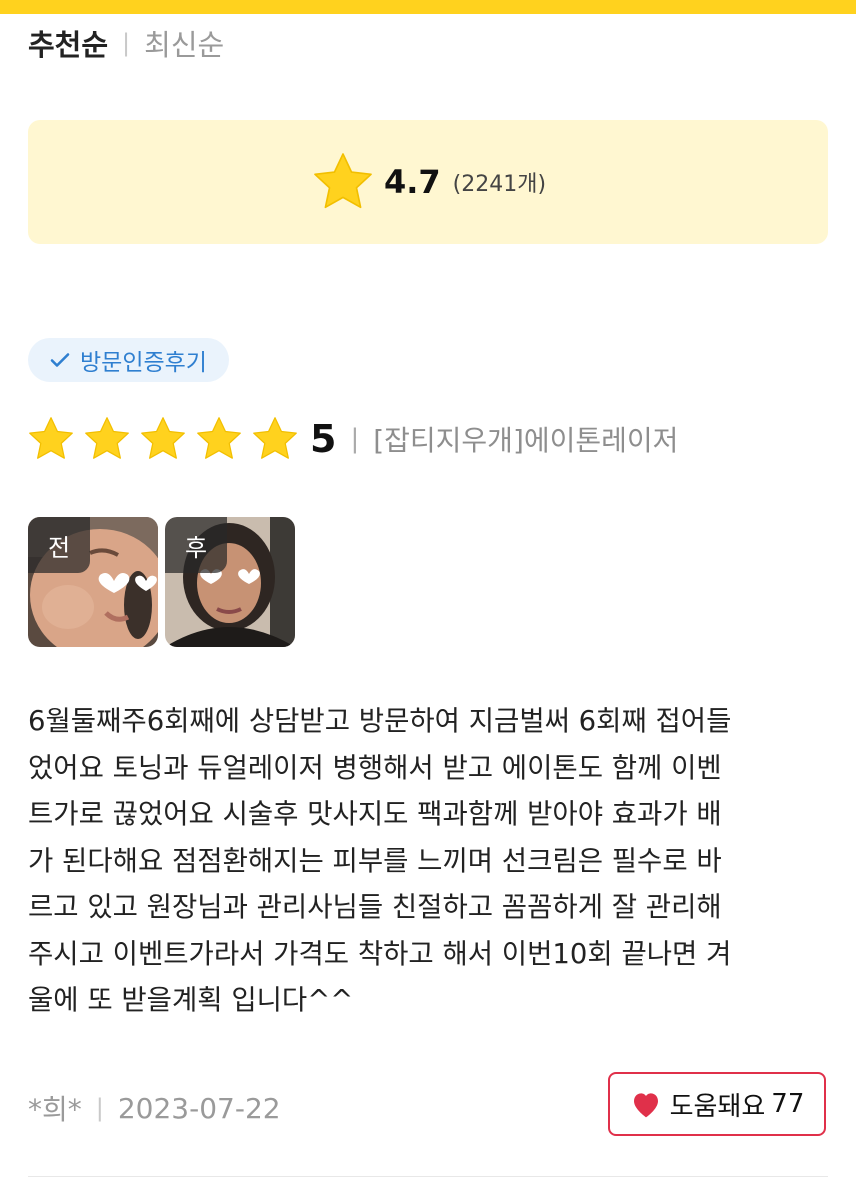 Image resolution: width=856 pixels, height=1194 pixels. I want to click on review-rating-row: 5 | [잡티지우개]에이톤레이저, so click(352, 439).